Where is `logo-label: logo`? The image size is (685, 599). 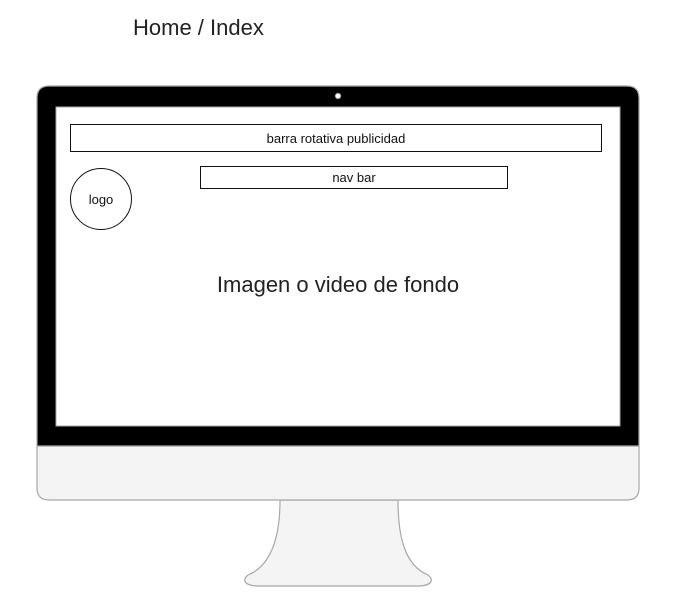 logo-label: logo is located at coordinates (101, 199).